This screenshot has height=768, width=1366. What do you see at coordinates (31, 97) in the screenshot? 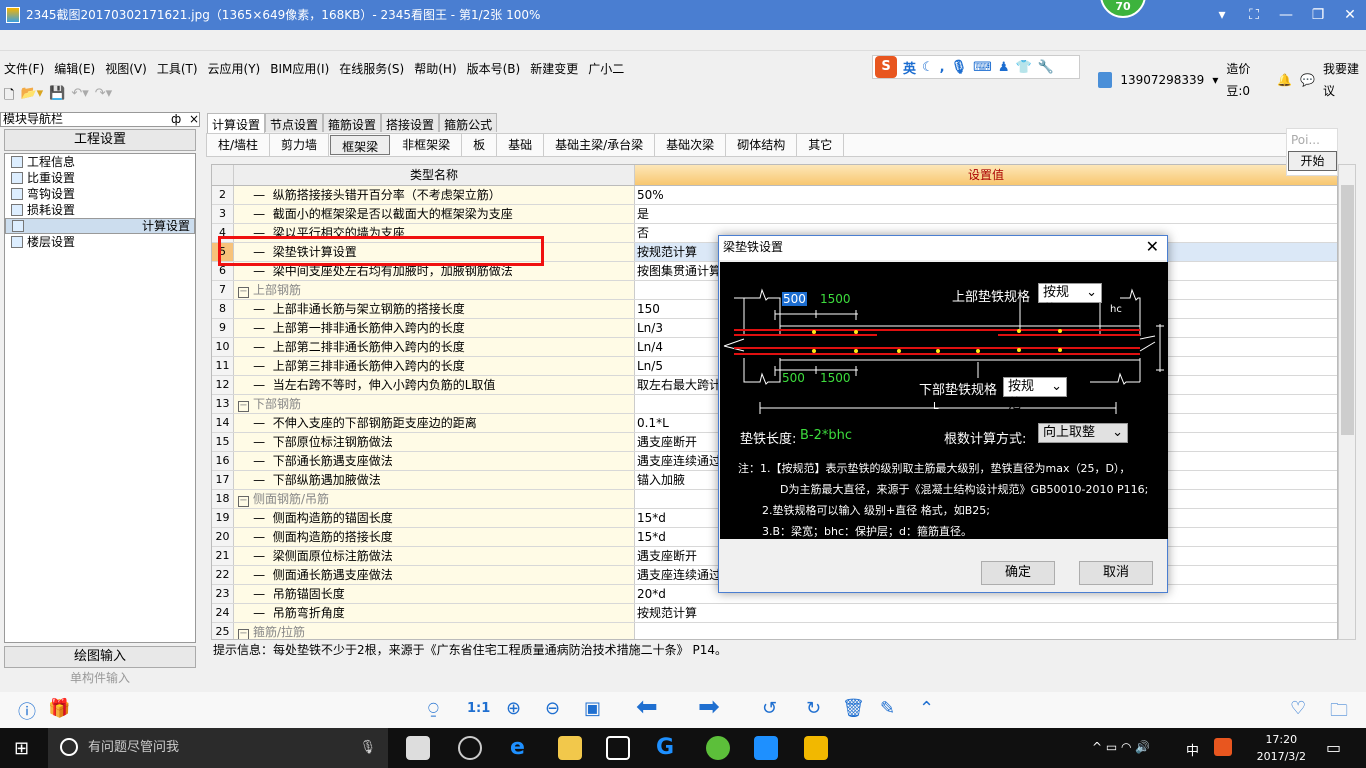
I see `open-folder-icon: 📂▾` at bounding box center [31, 97].